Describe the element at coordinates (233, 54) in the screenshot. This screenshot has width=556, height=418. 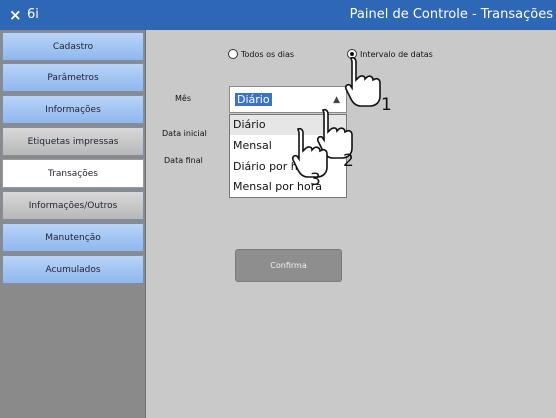
I see `radio-circle-all-days` at that location.